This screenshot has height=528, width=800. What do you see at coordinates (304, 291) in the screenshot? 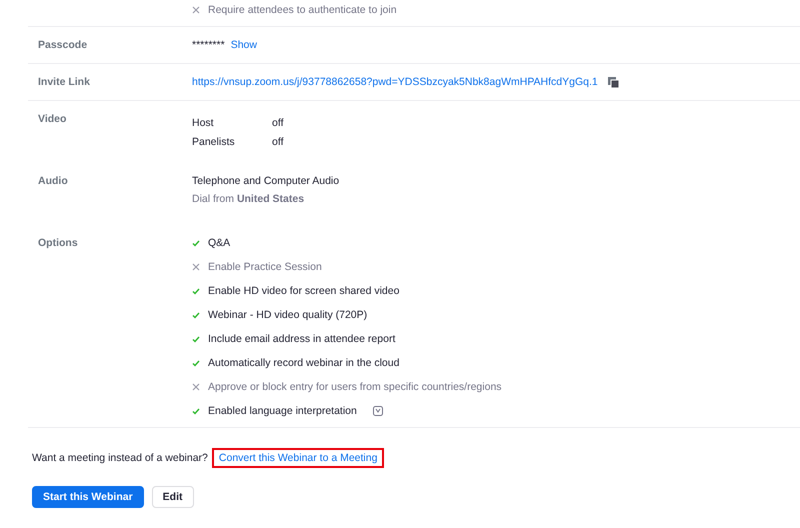
I see `option-label: Enable HD video for screen shared video` at bounding box center [304, 291].